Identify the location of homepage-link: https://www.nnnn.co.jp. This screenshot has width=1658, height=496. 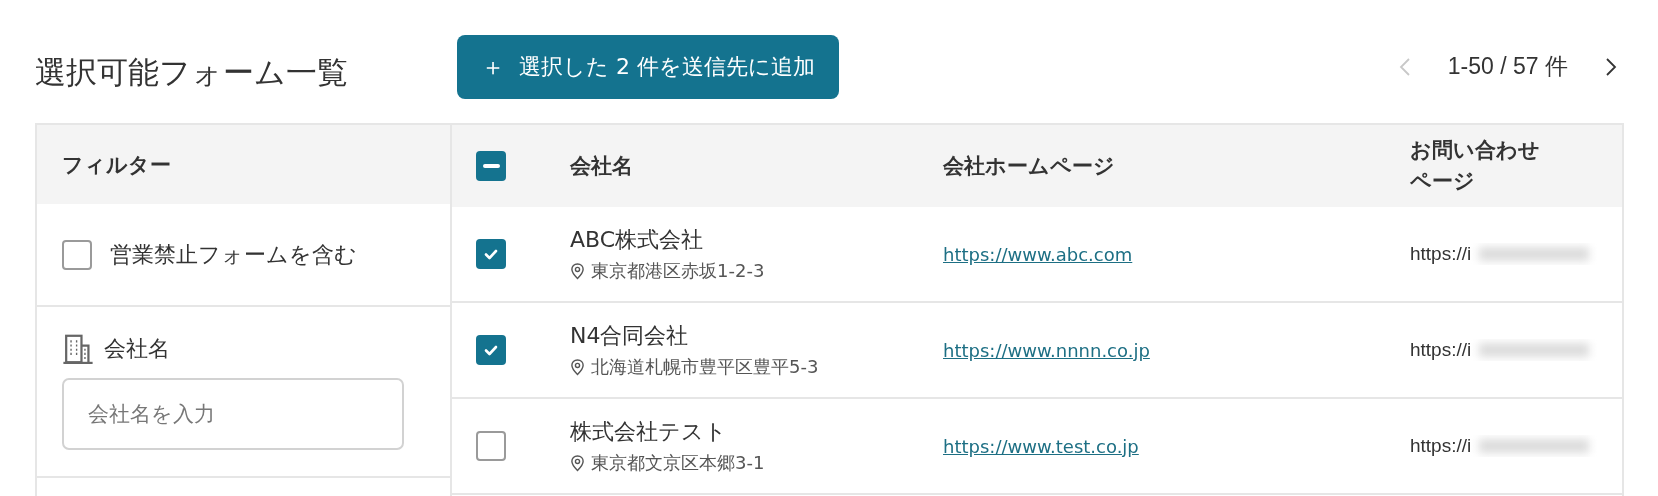
(1046, 350).